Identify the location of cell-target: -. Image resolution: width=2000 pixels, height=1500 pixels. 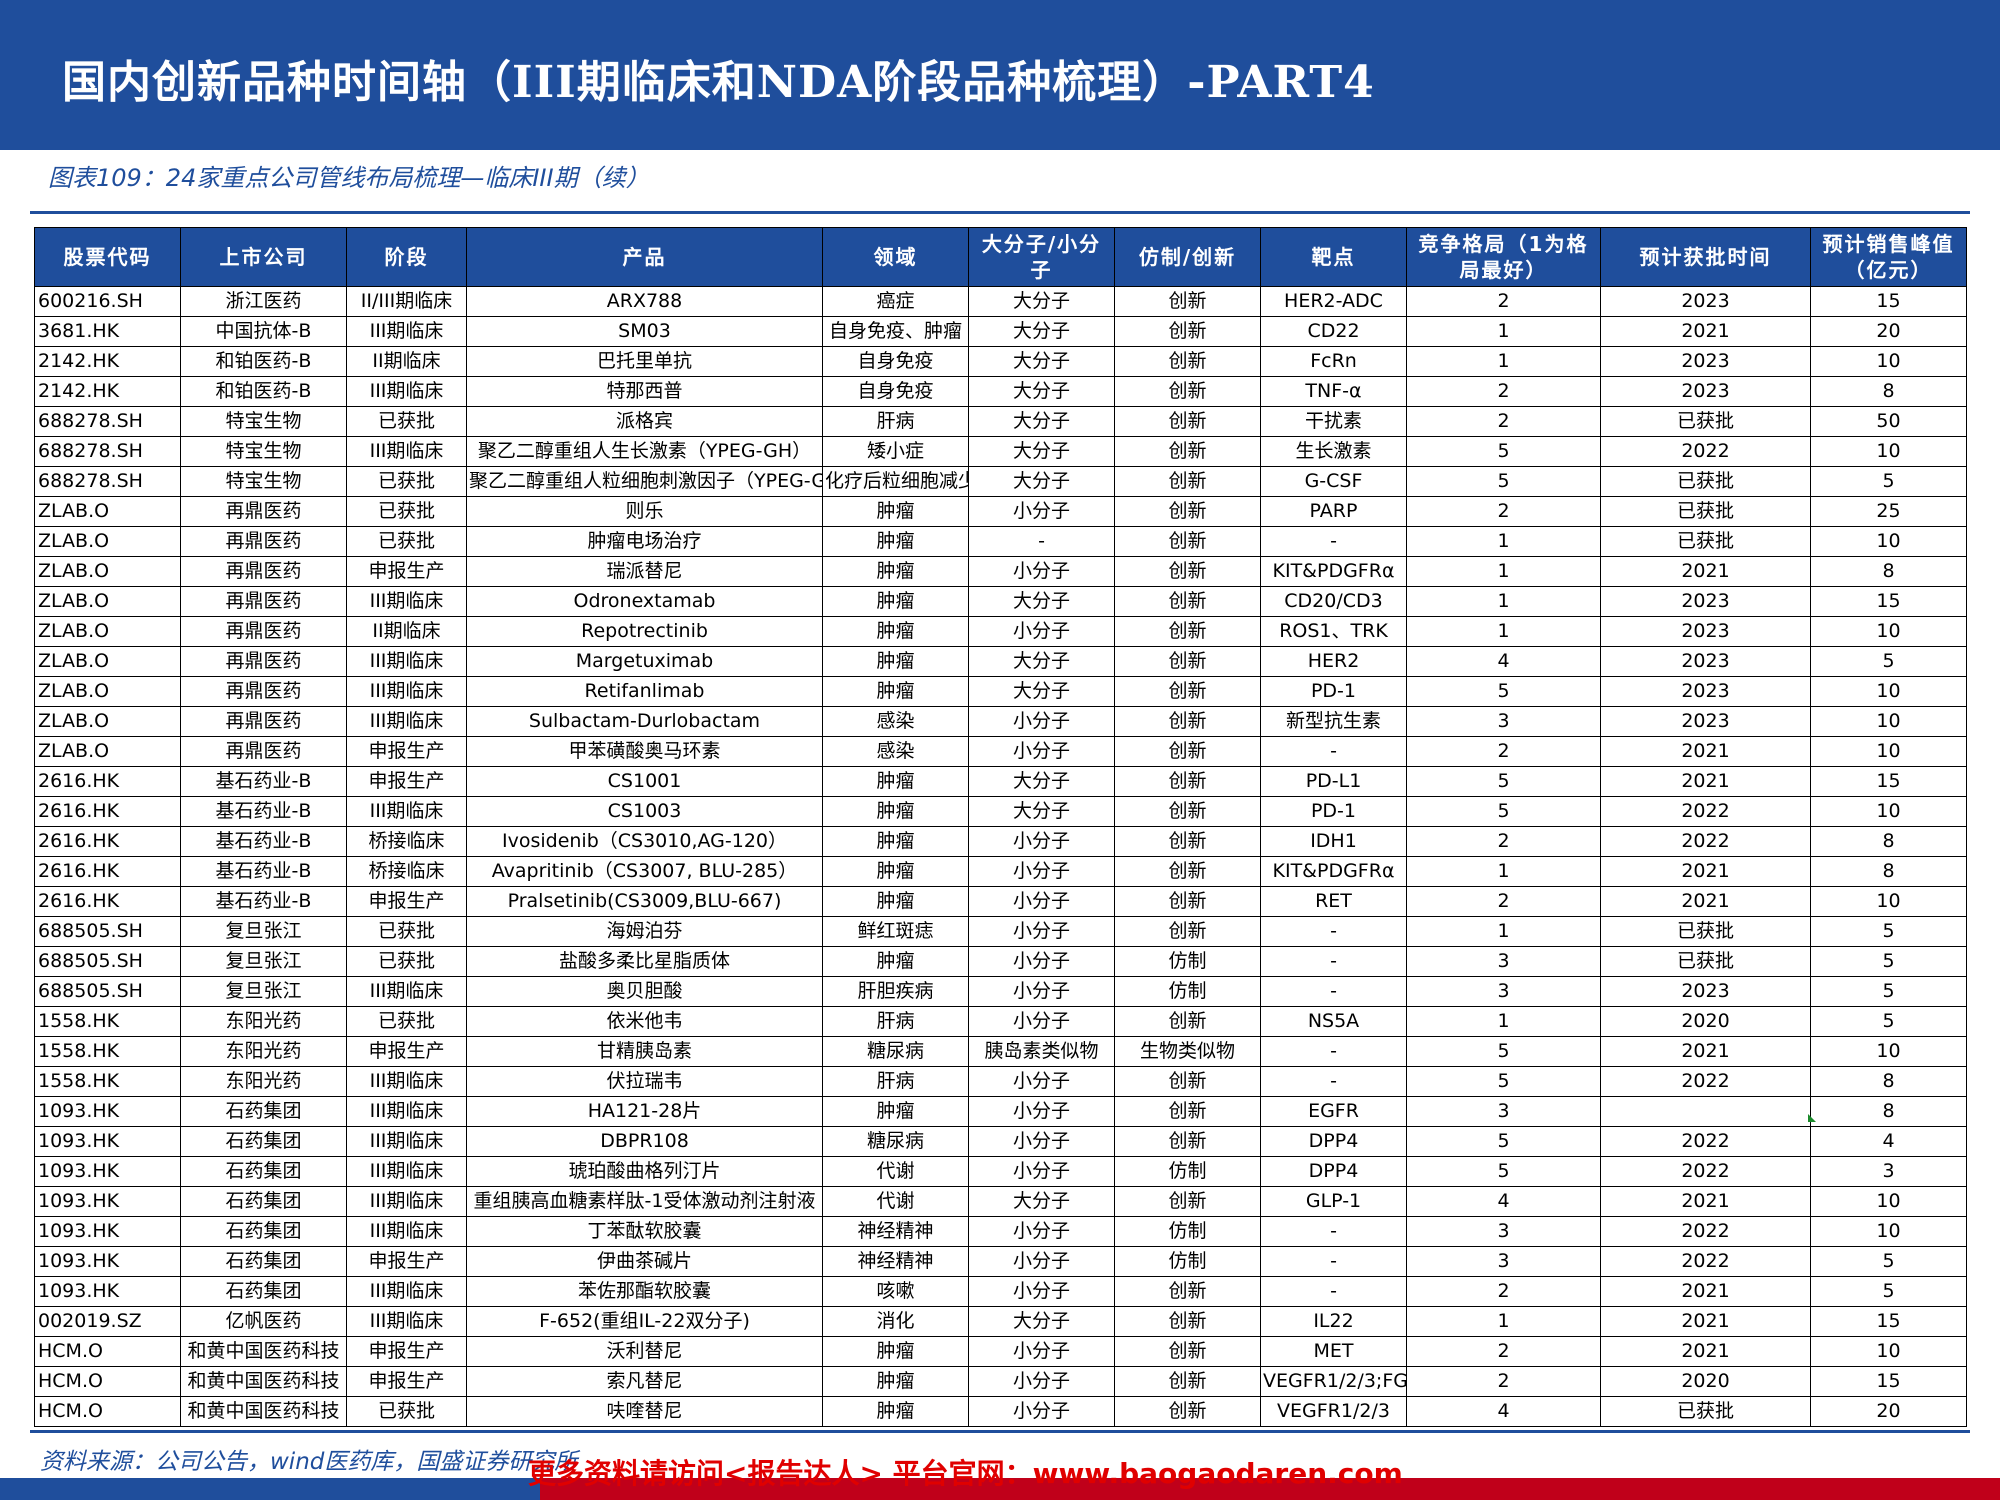
(1333, 541).